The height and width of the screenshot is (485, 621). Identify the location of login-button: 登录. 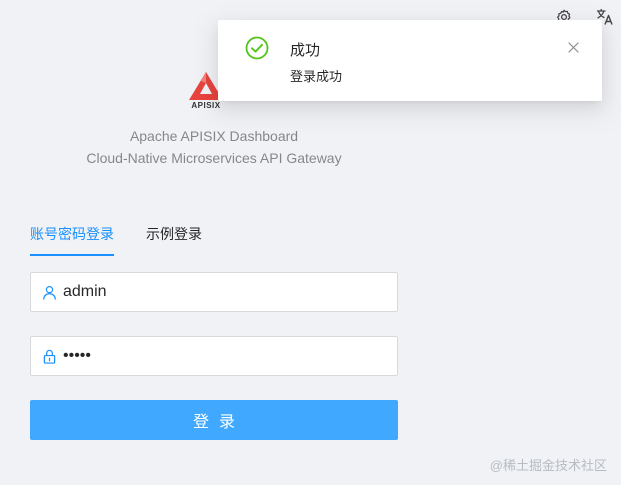
(214, 420).